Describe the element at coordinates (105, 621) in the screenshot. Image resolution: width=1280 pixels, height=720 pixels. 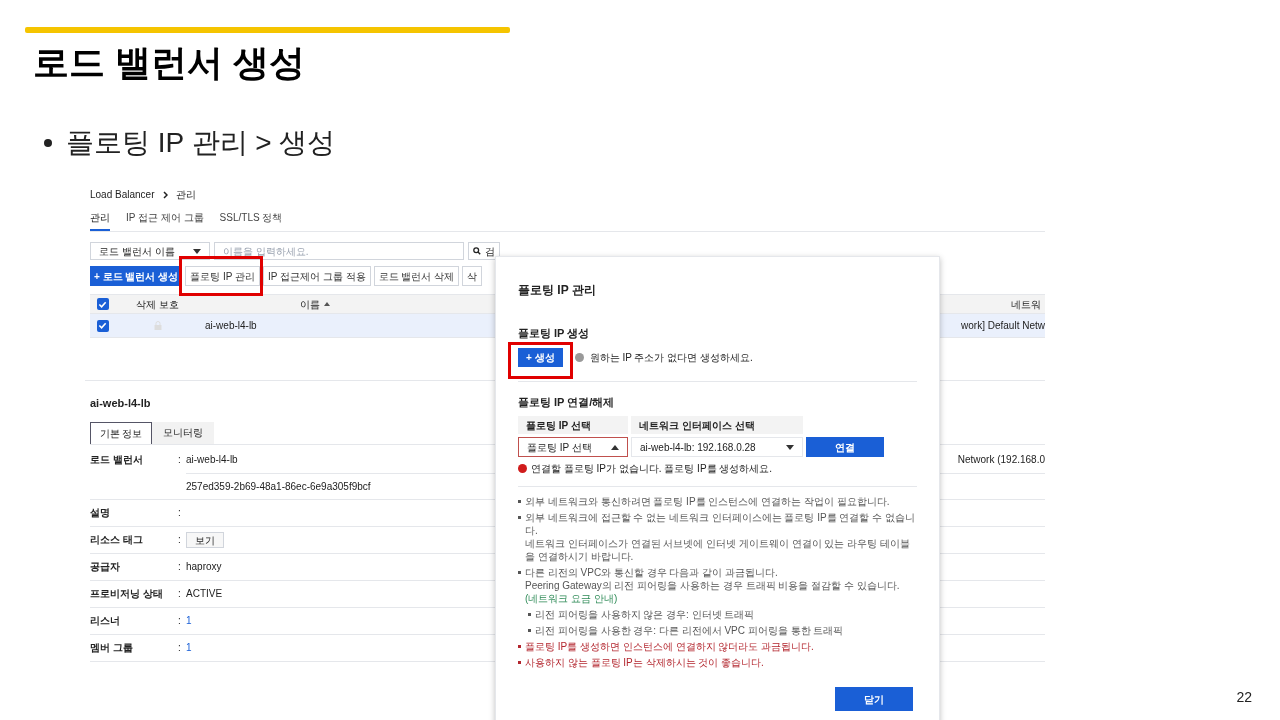
I see `field-label: 리스너` at that location.